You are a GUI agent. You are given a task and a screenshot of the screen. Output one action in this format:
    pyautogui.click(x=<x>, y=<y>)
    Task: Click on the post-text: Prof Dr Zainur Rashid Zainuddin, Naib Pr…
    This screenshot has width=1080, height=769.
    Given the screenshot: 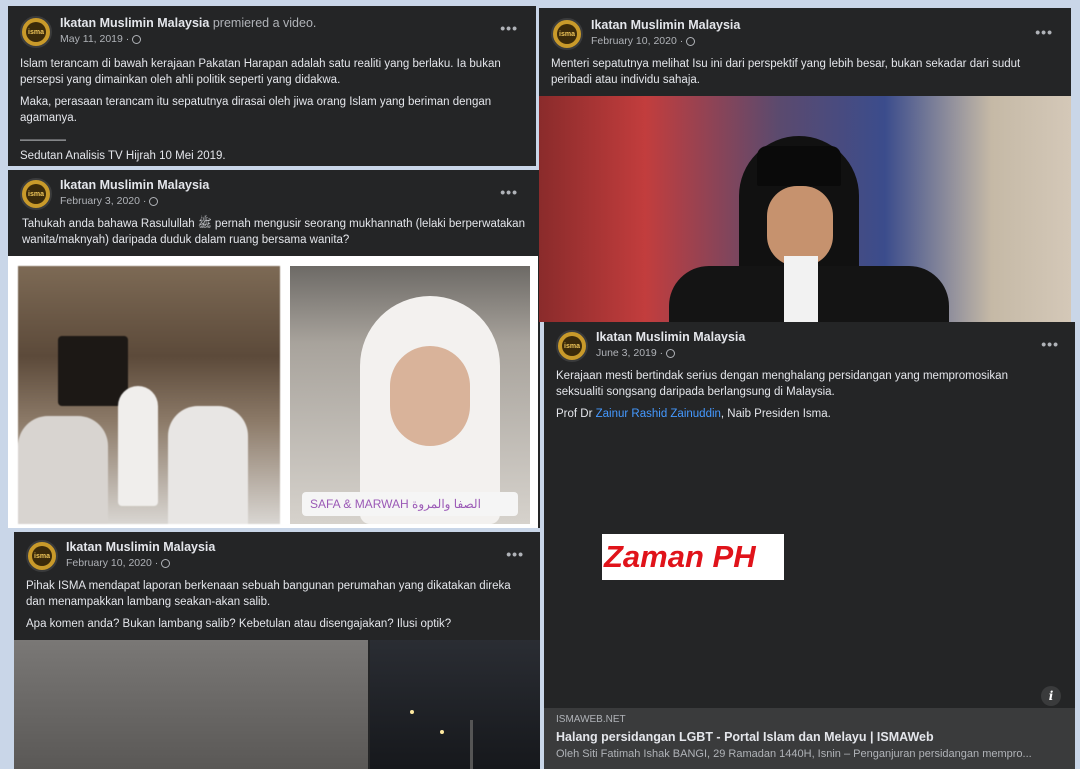 What is the action you would take?
    pyautogui.click(x=693, y=414)
    